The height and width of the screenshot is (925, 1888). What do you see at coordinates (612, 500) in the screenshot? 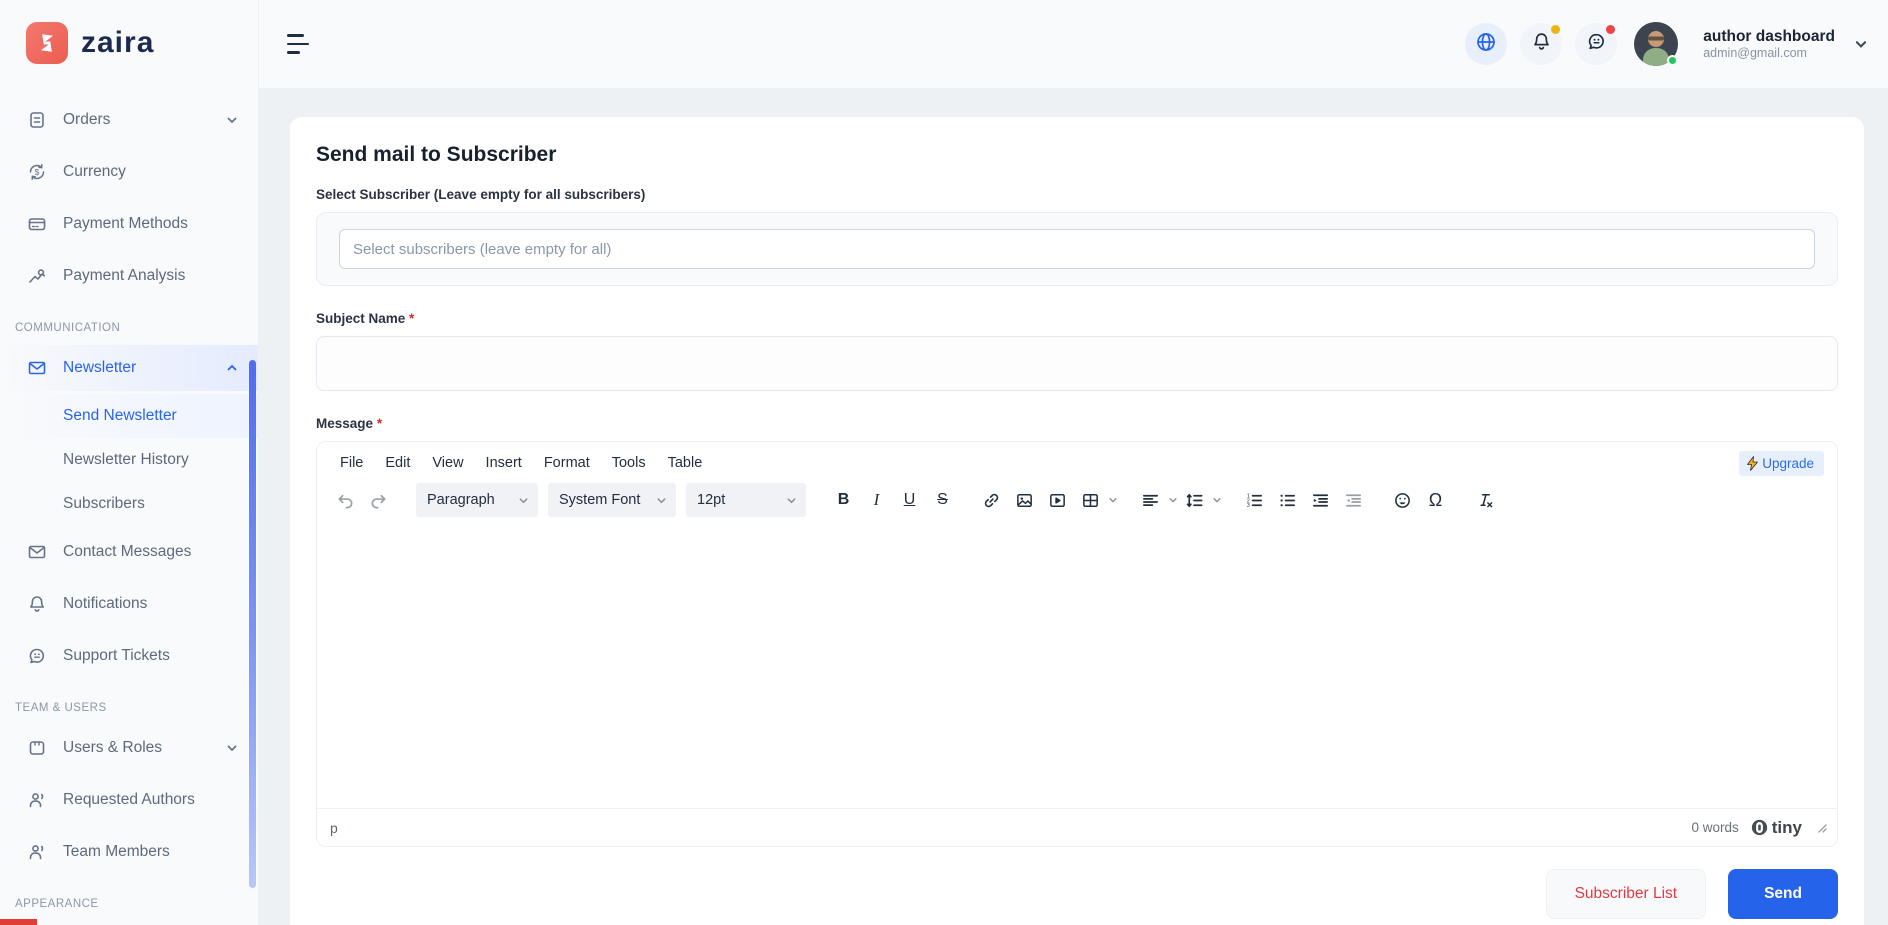
I see `font-family-select: System Font` at bounding box center [612, 500].